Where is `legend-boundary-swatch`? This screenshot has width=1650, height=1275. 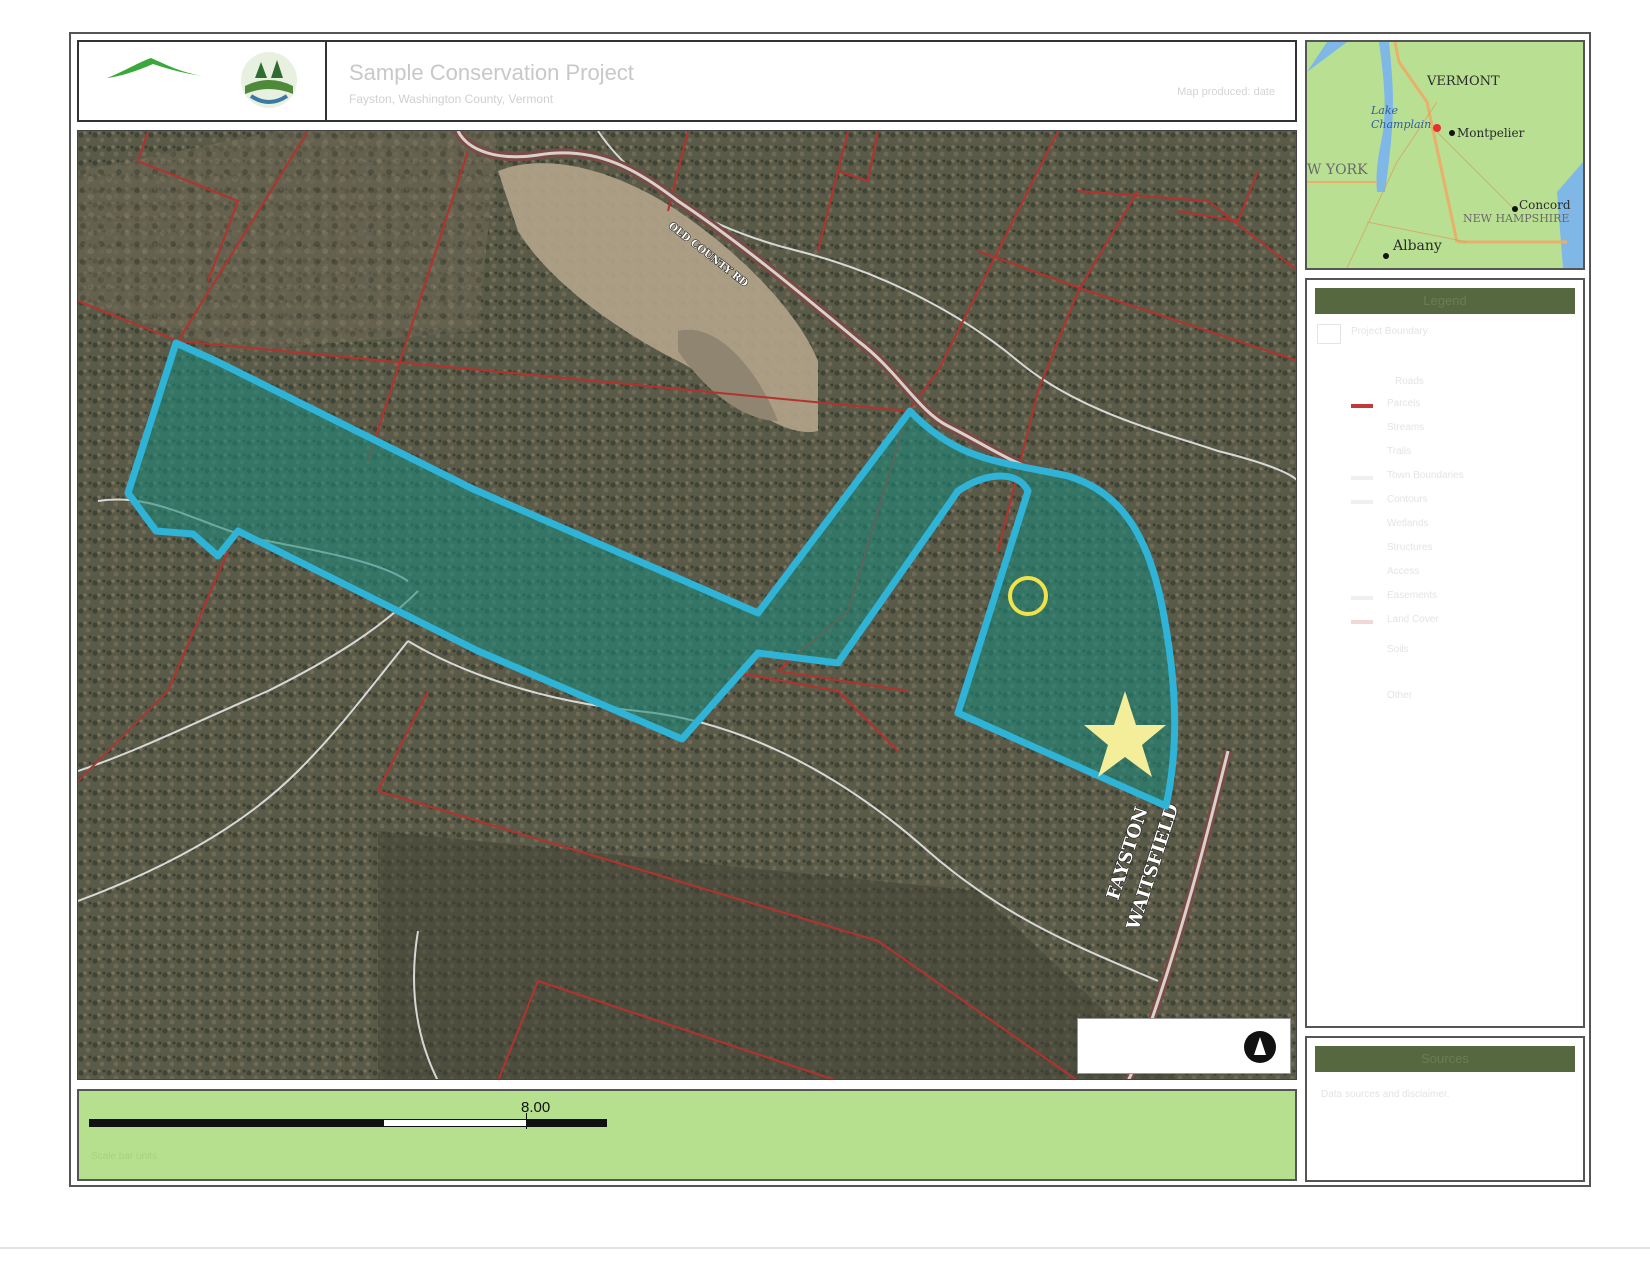
legend-boundary-swatch is located at coordinates (1329, 334).